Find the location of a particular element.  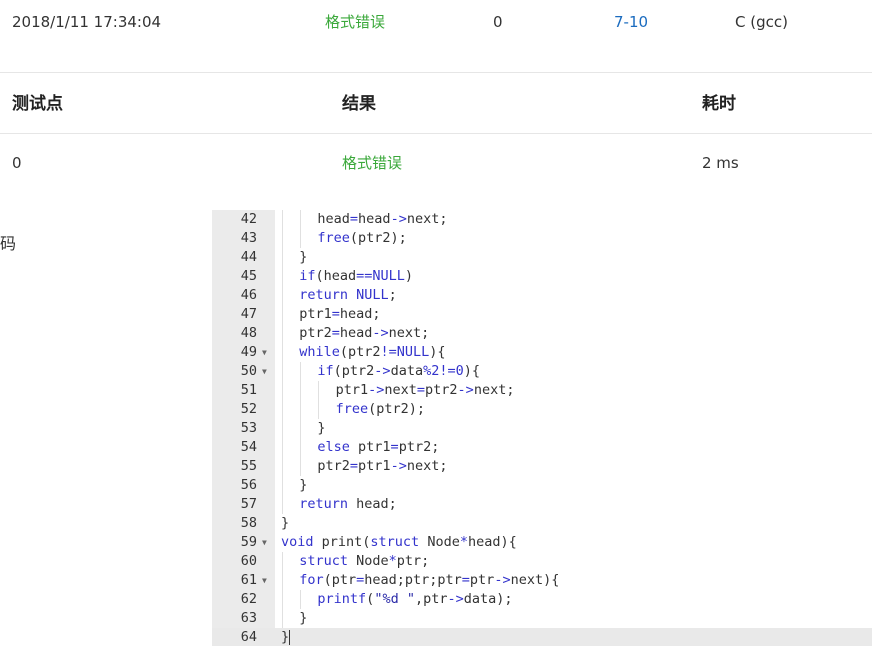

code-text: printf("%d ",ptr->data); is located at coordinates (414, 599).